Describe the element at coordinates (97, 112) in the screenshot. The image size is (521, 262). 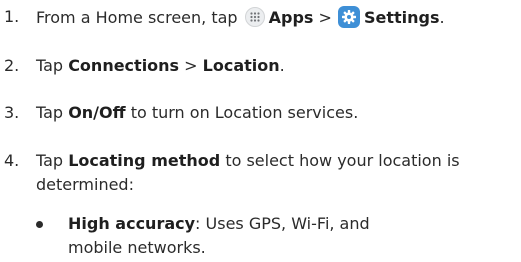
I see `onoff-label: On/Off` at that location.